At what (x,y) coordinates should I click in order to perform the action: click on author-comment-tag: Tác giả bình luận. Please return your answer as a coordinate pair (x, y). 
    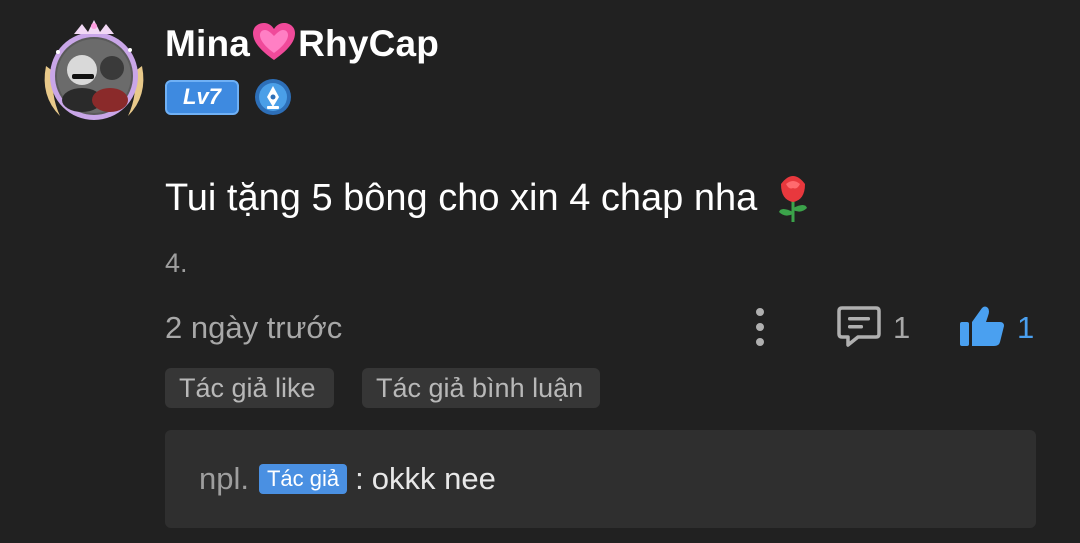
    Looking at the image, I should click on (481, 388).